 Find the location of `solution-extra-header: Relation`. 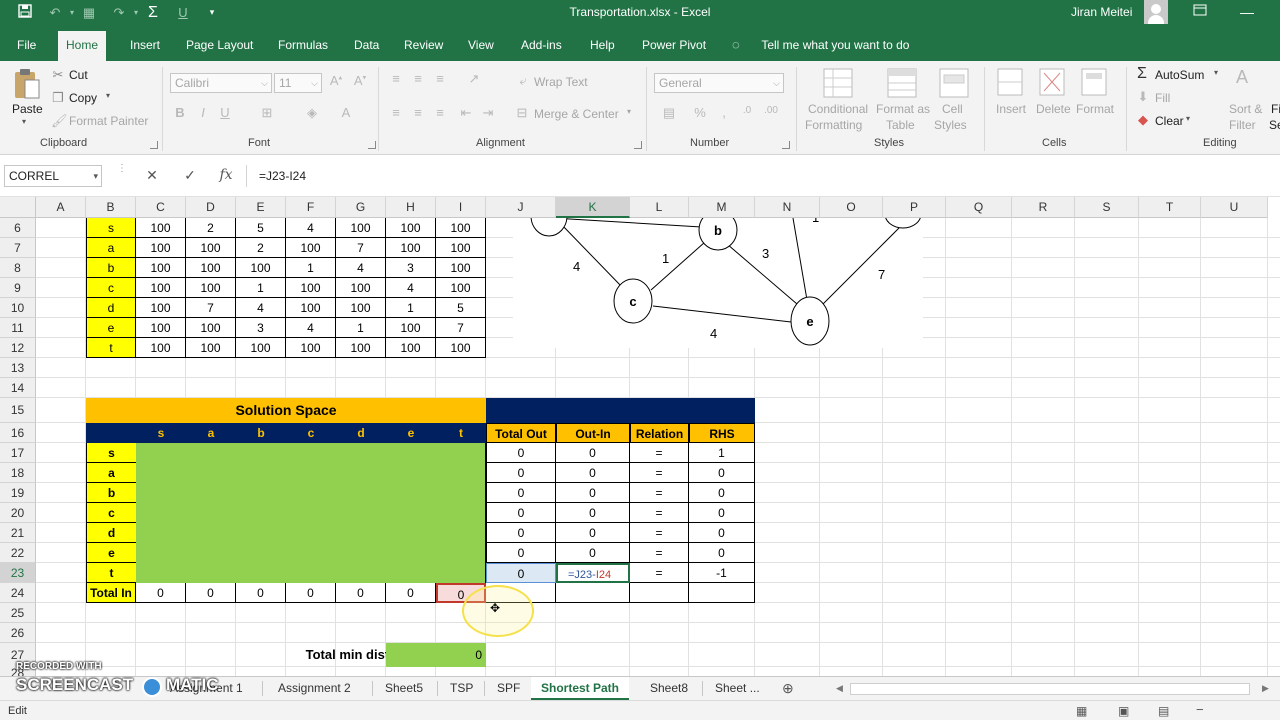

solution-extra-header: Relation is located at coordinates (659, 433).